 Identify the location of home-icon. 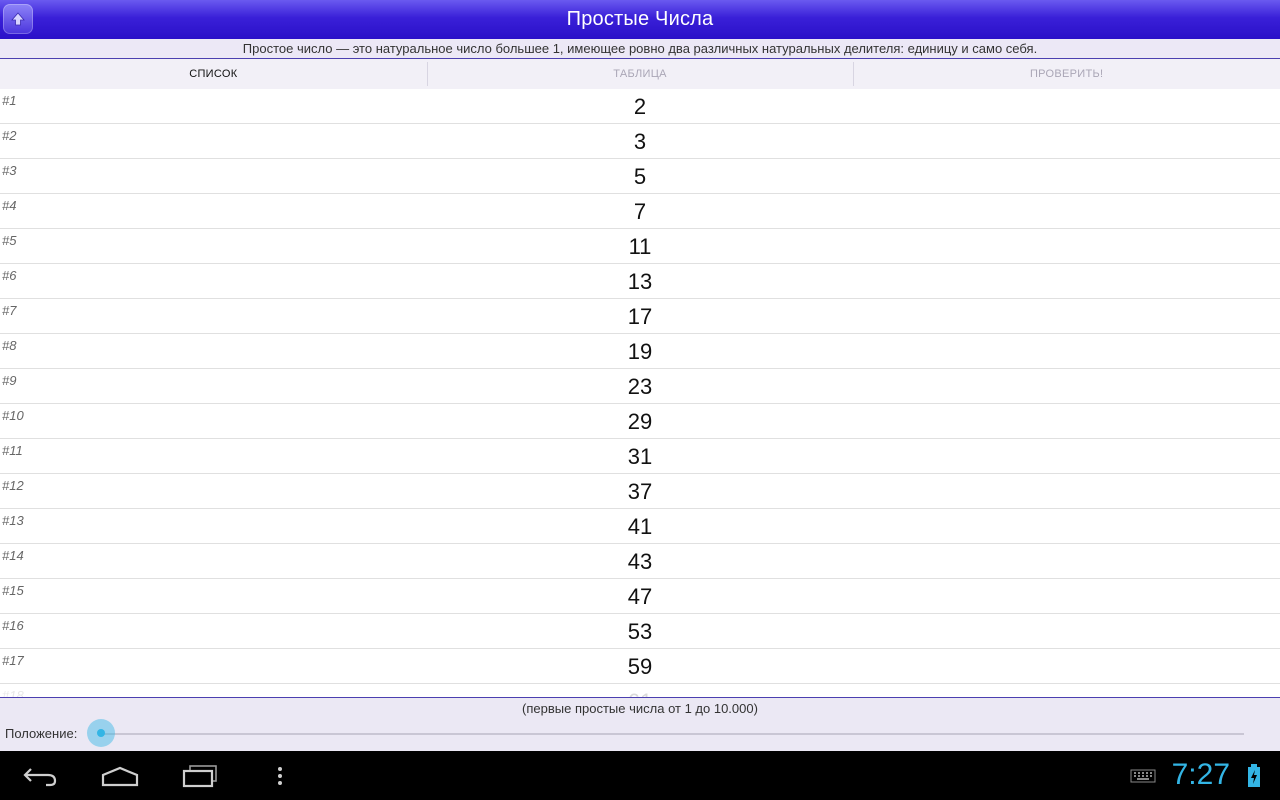
(120, 776).